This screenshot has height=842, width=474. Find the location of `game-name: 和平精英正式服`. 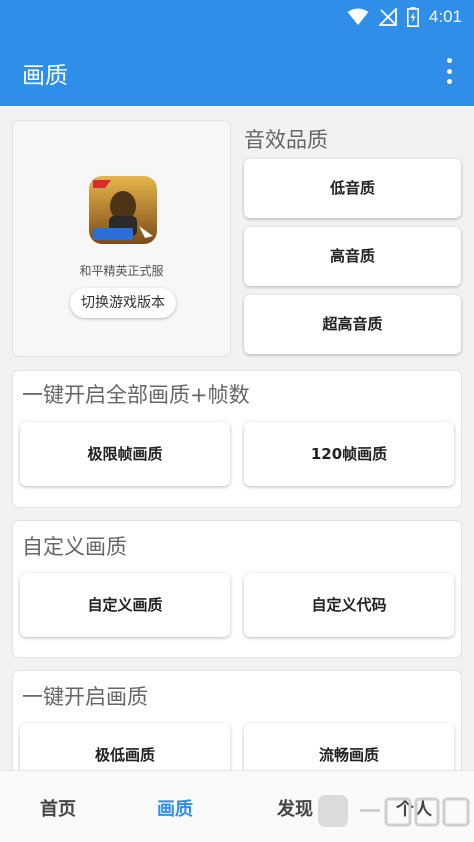

game-name: 和平精英正式服 is located at coordinates (121, 271).